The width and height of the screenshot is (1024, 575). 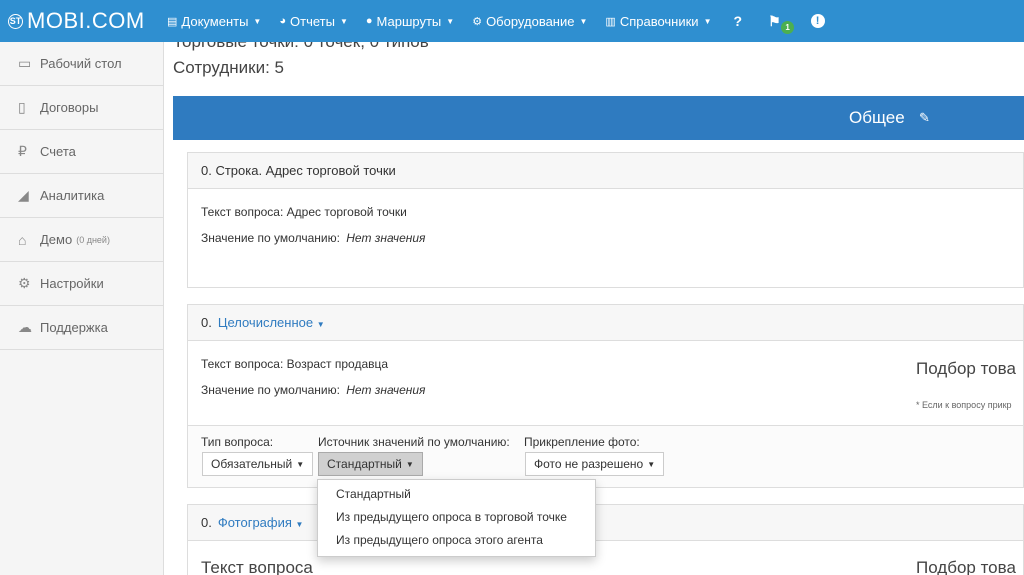 I want to click on question-type-label: Тип вопроса:, so click(x=237, y=442).